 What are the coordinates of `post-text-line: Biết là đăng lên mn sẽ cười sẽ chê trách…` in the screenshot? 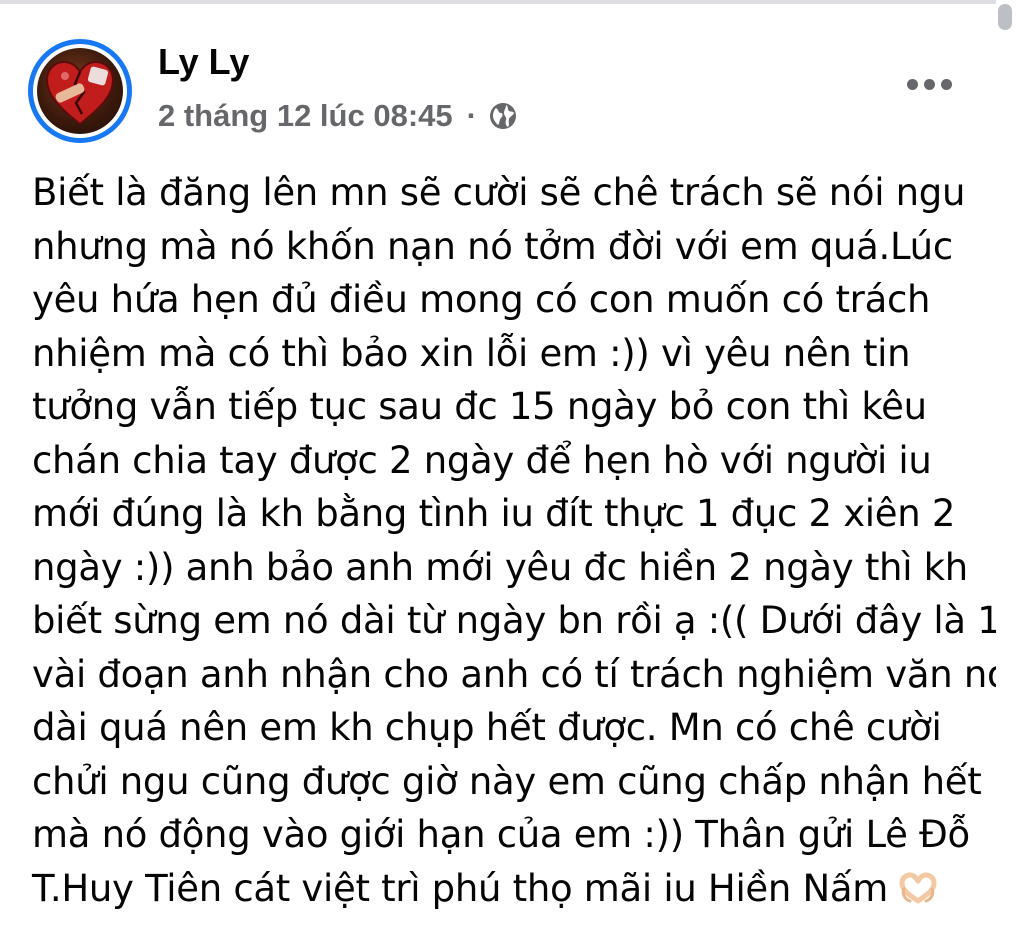 It's located at (499, 192).